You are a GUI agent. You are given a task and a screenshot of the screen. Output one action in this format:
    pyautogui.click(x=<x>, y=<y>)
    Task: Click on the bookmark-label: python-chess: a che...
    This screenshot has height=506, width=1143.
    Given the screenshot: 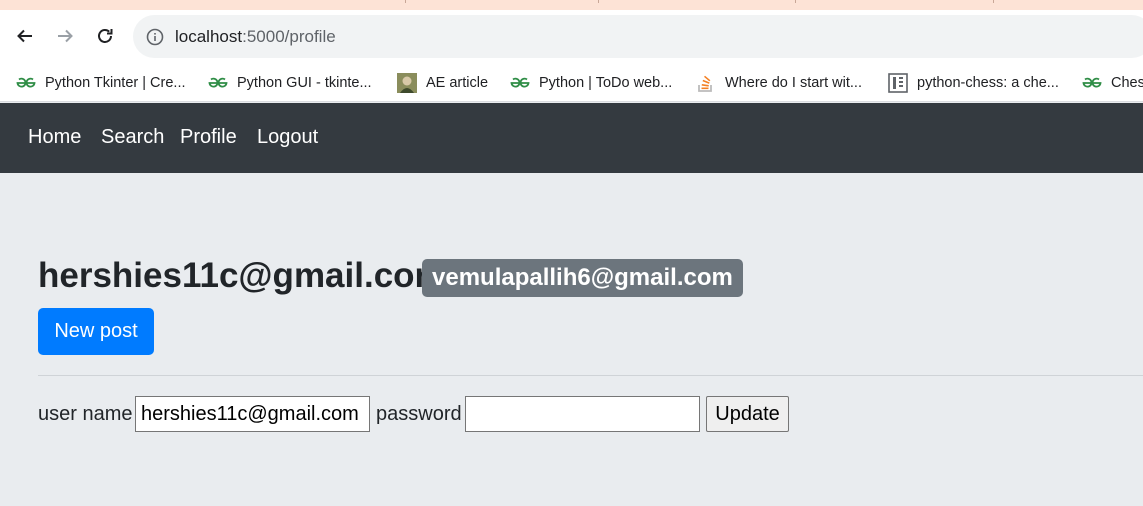 What is the action you would take?
    pyautogui.click(x=988, y=83)
    